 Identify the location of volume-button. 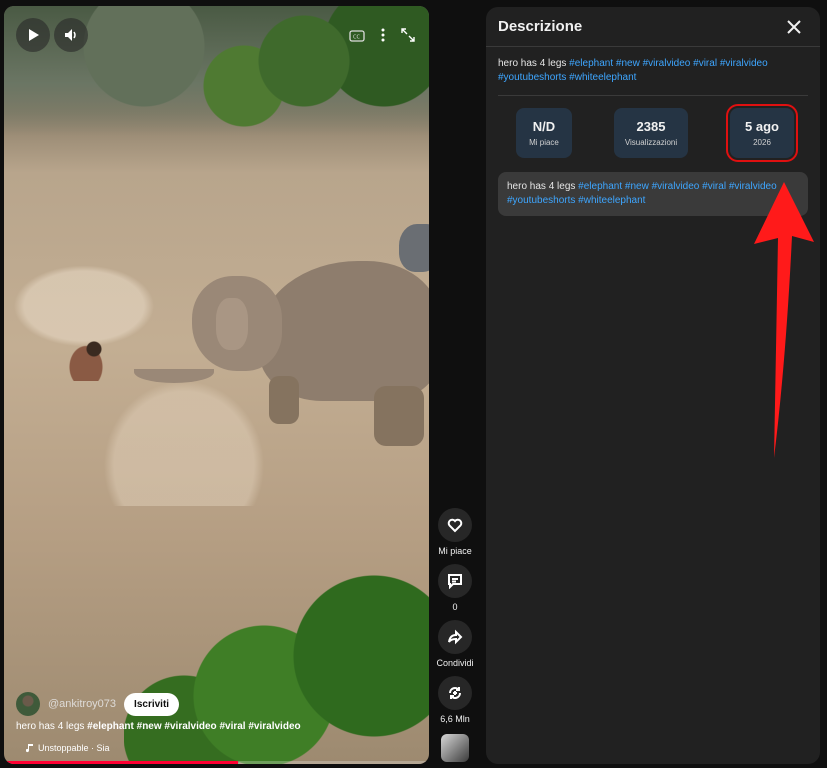
(71, 35).